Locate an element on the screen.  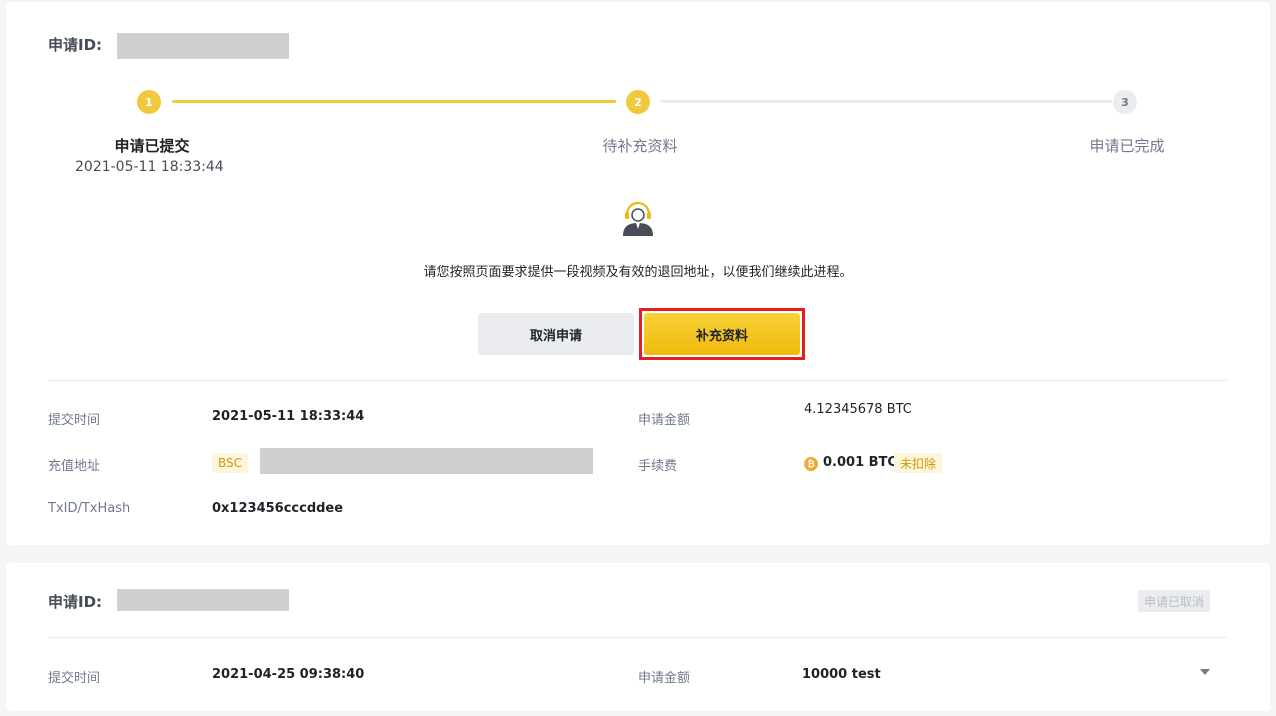
btc-coin-icon: ₿ is located at coordinates (811, 464).